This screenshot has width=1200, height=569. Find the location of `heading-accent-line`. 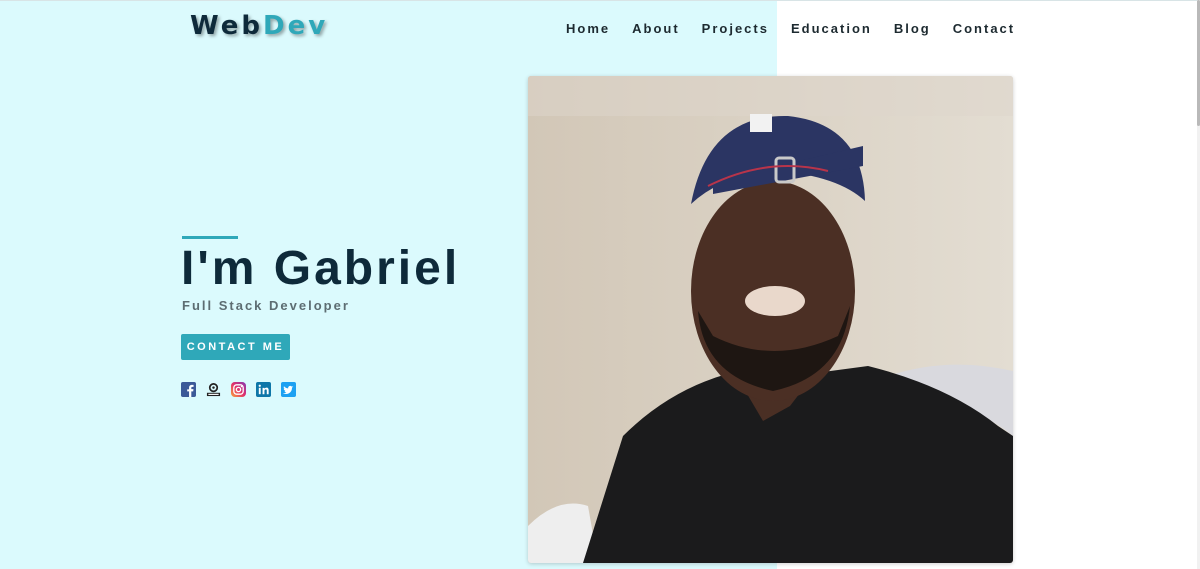

heading-accent-line is located at coordinates (210, 237).